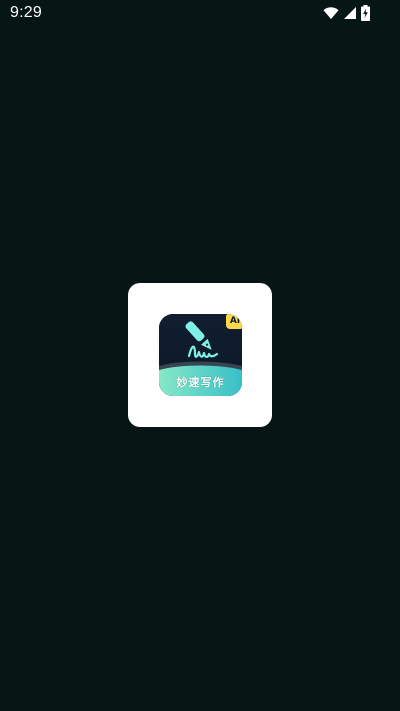 Image resolution: width=400 pixels, height=711 pixels. Describe the element at coordinates (200, 14) in the screenshot. I see `status-bar: 9:29` at that location.